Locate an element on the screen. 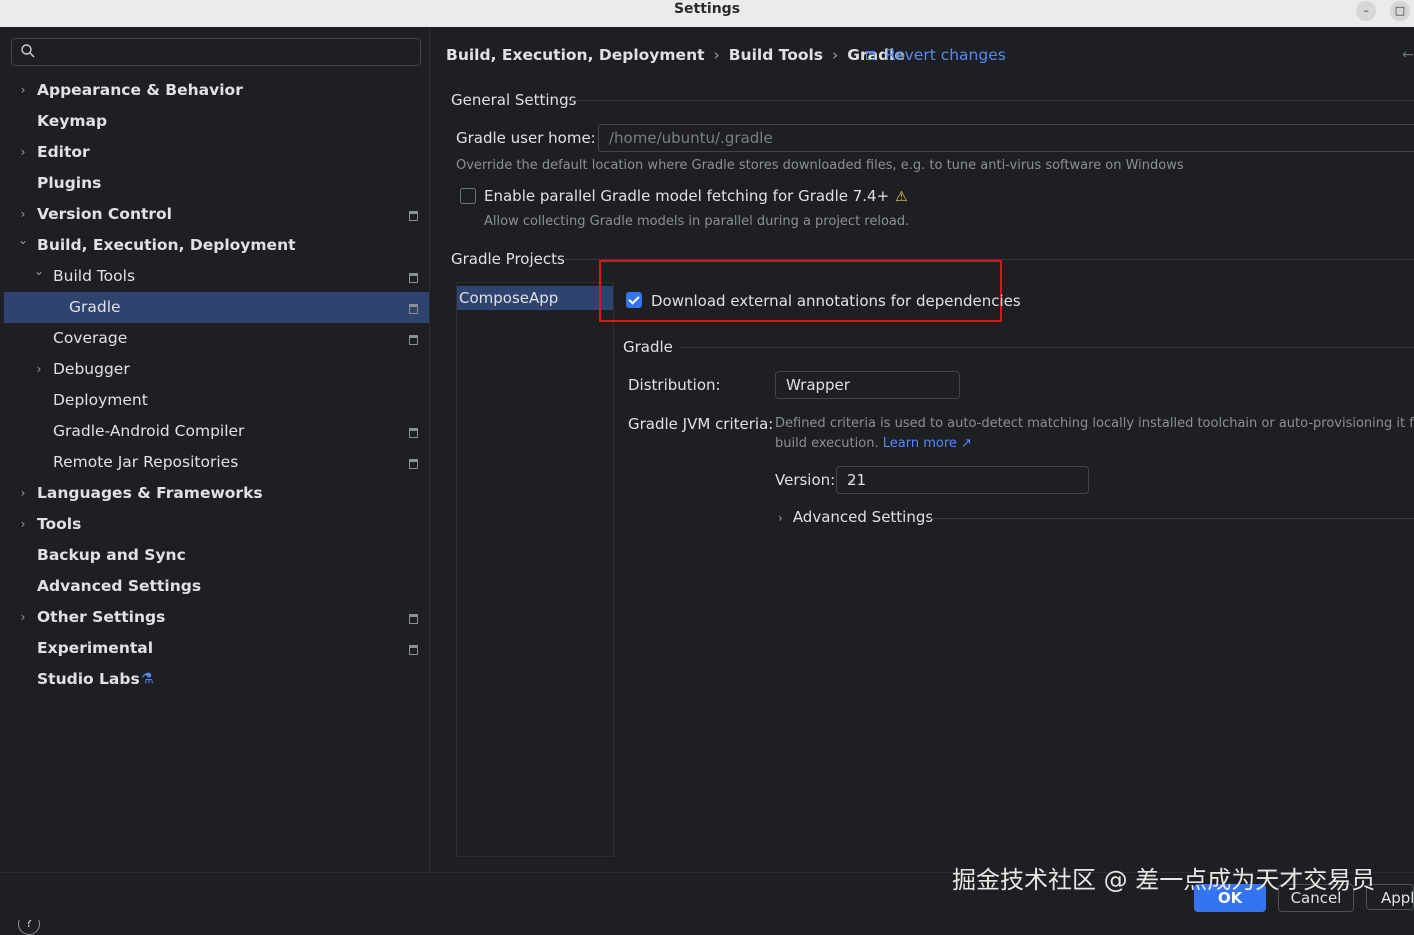  sidebar-item-appearance-behavior: › Appearance & Behavior is located at coordinates (216, 90).